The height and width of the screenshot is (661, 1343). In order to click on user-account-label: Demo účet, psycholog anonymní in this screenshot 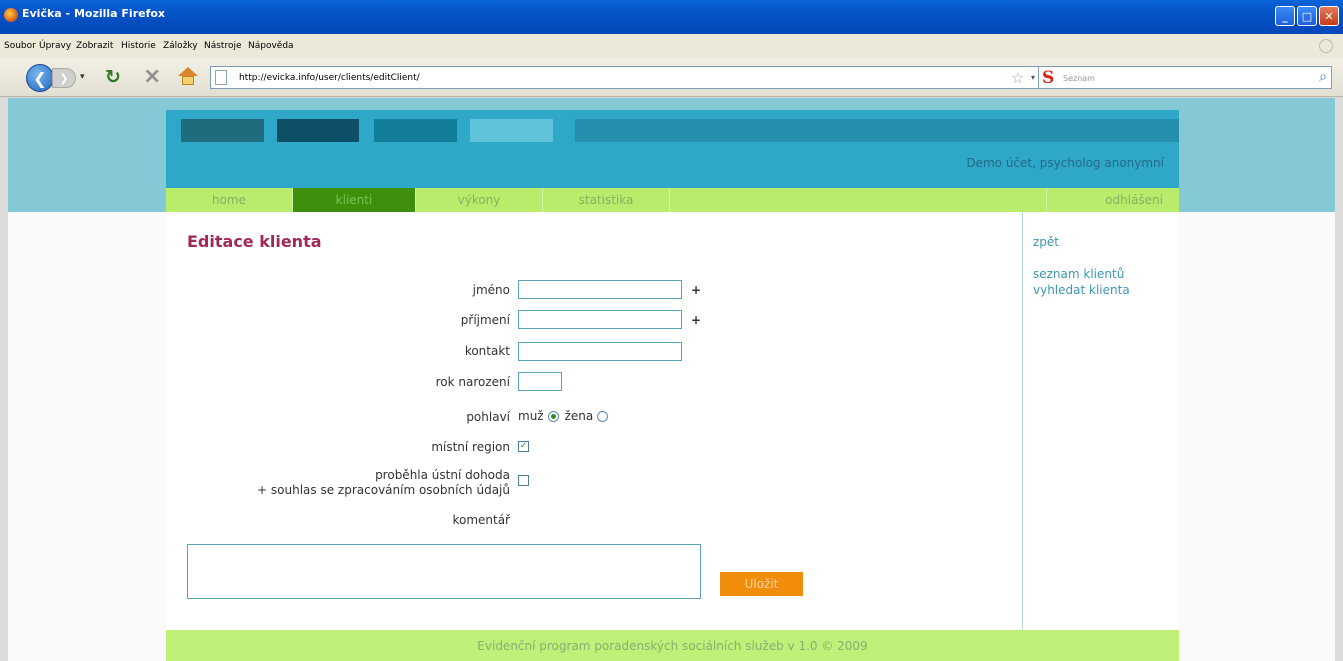, I will do `click(1065, 163)`.